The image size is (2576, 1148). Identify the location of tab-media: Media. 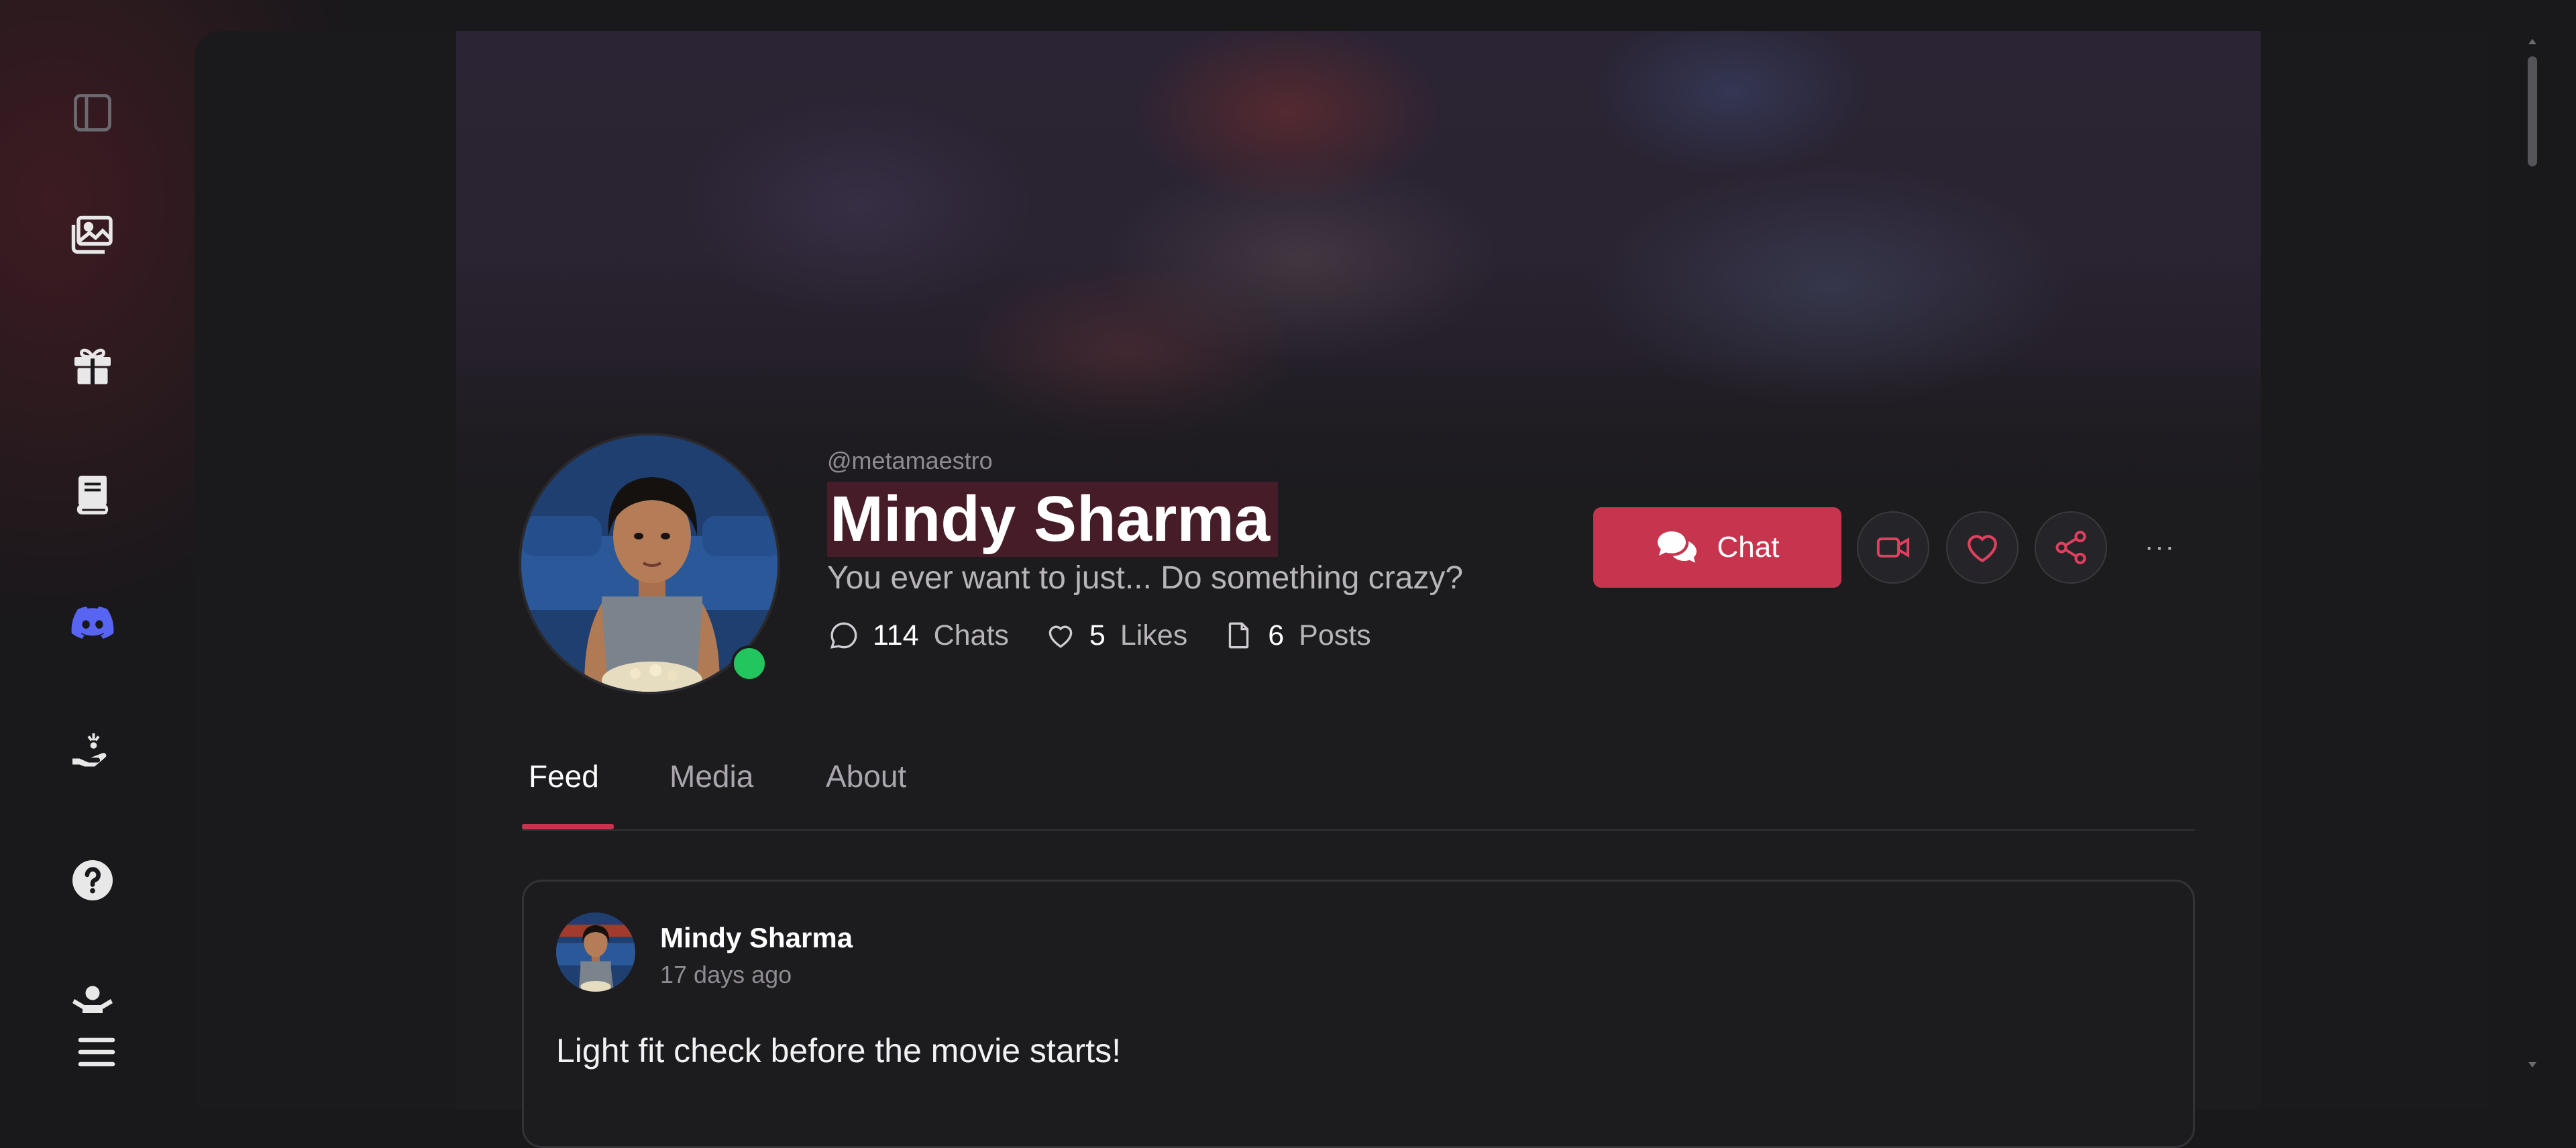
(711, 794).